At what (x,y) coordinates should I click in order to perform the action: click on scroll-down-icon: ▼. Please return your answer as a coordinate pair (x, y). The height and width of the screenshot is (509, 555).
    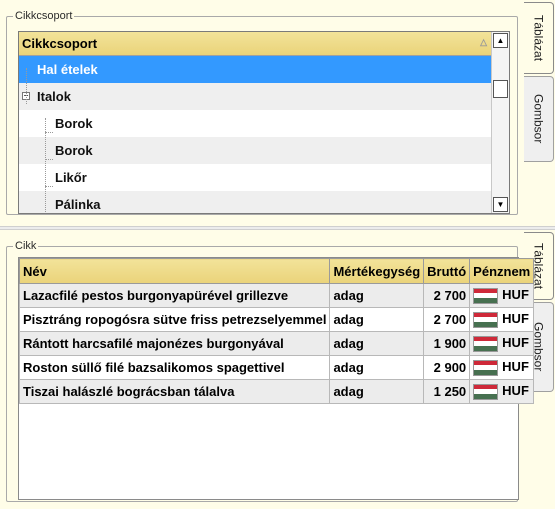
    Looking at the image, I should click on (500, 204).